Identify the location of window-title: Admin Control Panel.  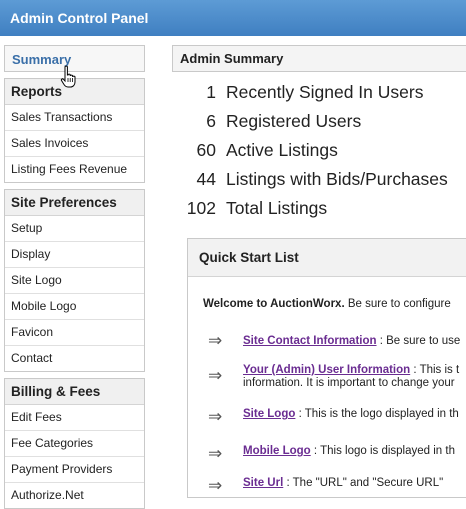
(233, 18).